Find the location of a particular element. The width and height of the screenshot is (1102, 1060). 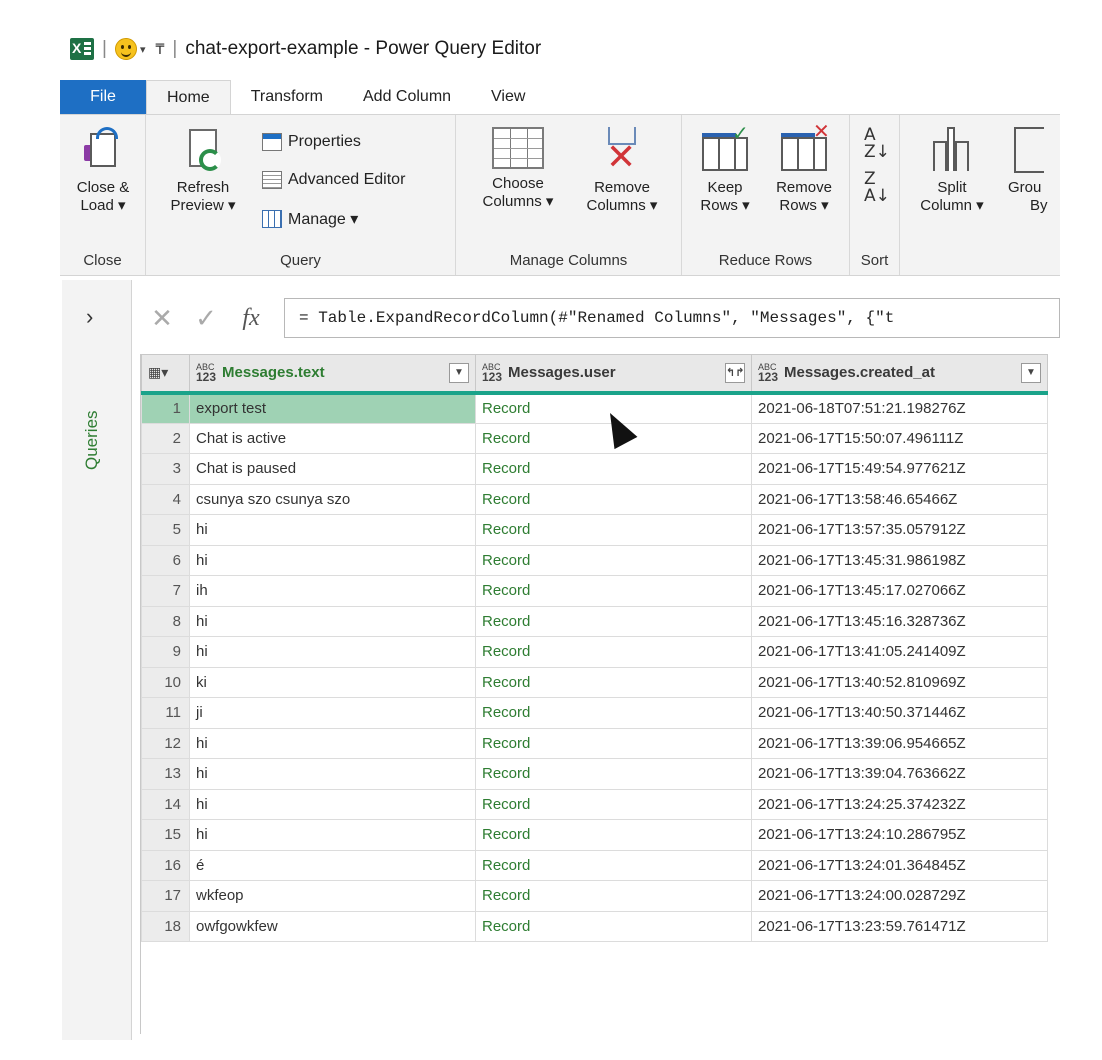

tab-transform: Transform is located at coordinates (287, 97).